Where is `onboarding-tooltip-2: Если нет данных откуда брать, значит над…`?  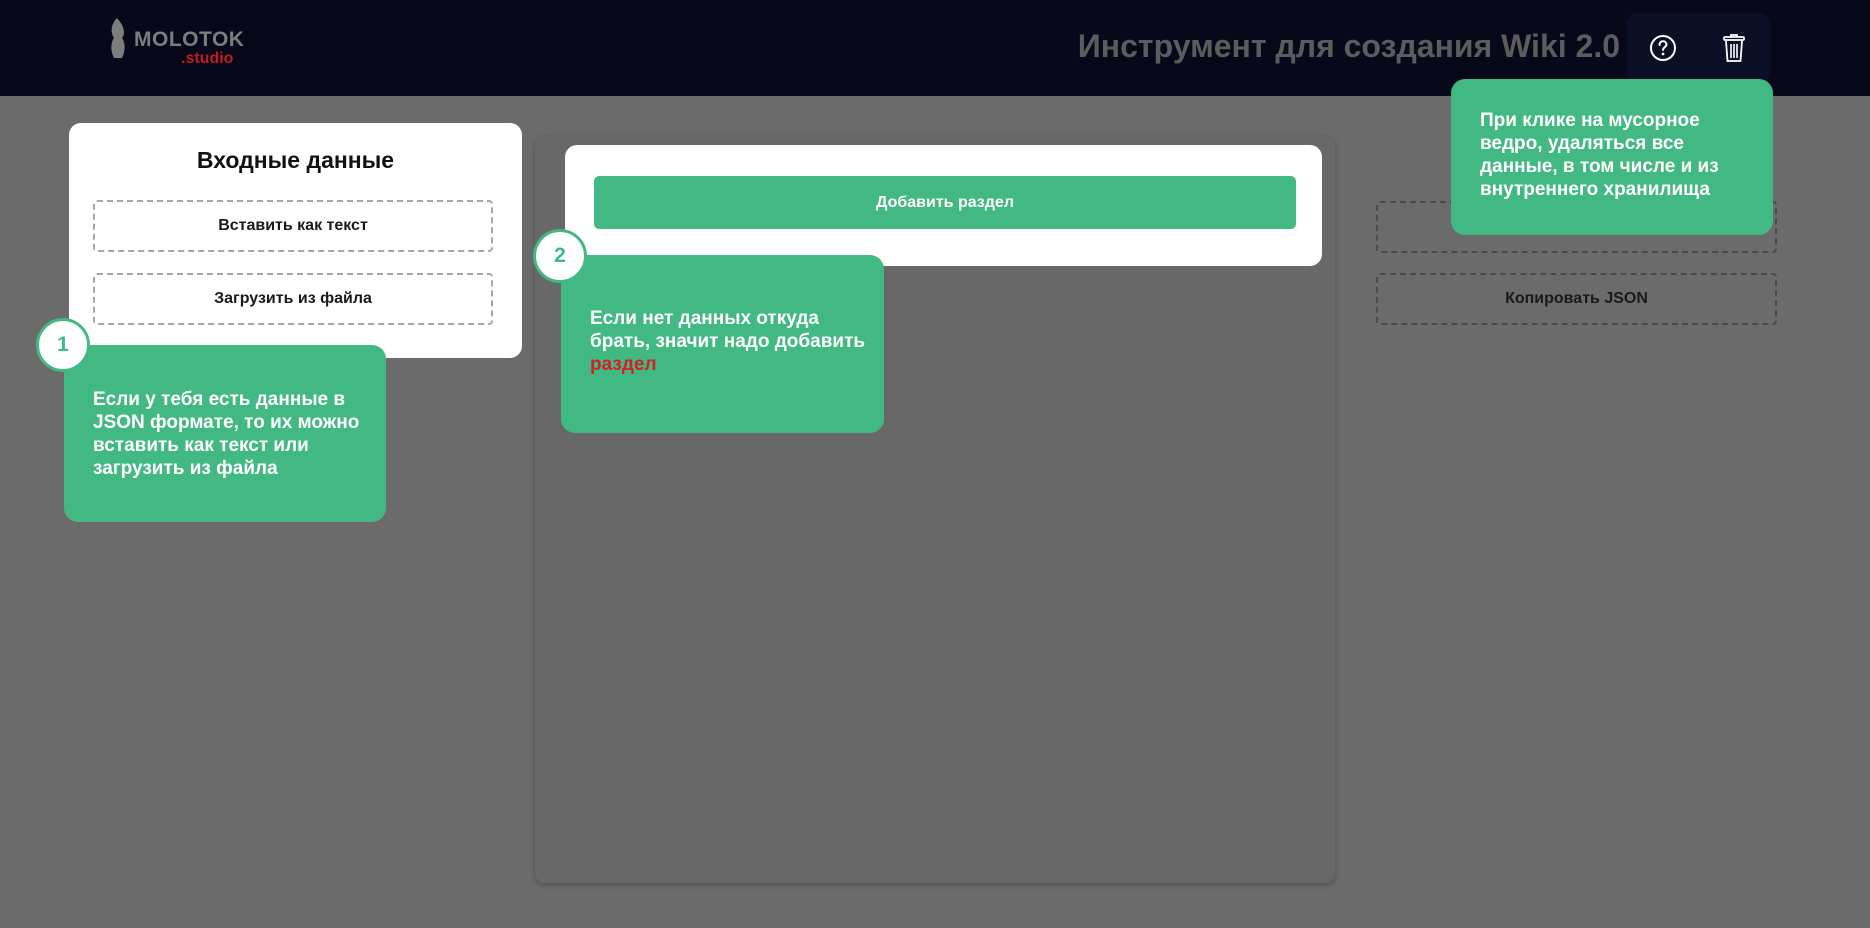
onboarding-tooltip-2: Если нет данных откуда брать, значит над… is located at coordinates (722, 344).